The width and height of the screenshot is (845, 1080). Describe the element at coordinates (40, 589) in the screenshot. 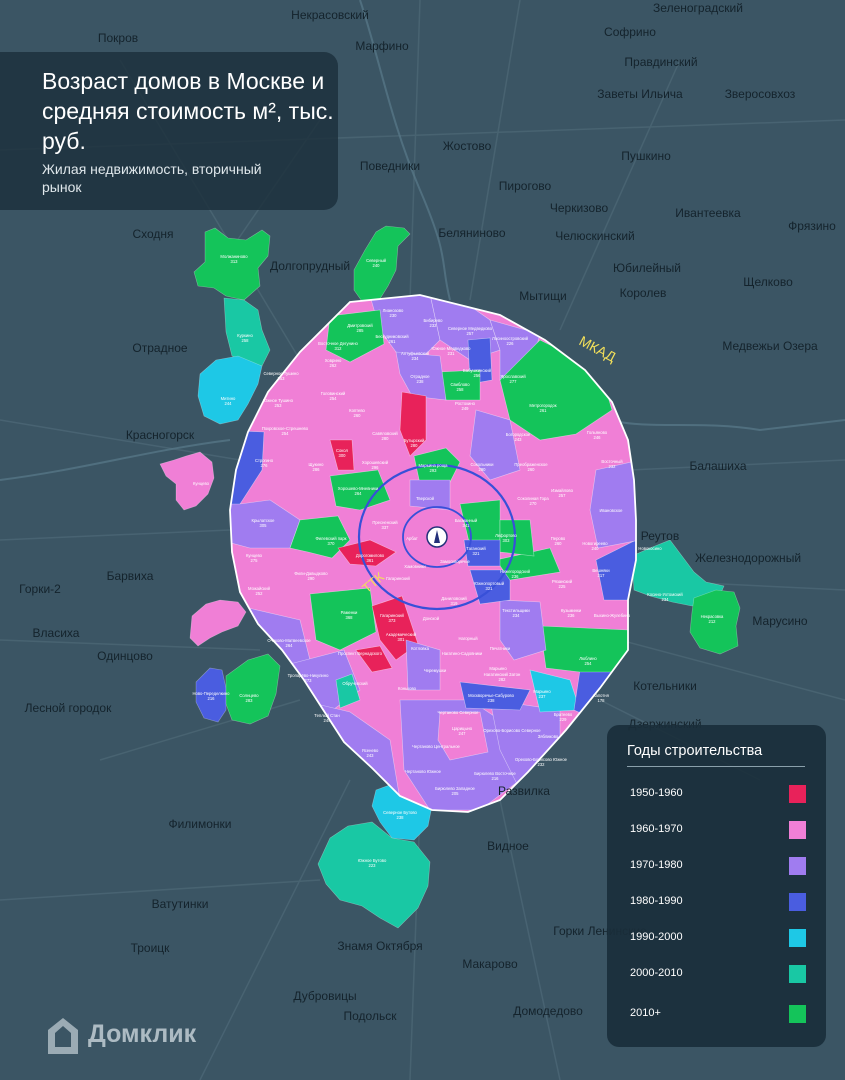

I see `town-label: Горки-2` at that location.